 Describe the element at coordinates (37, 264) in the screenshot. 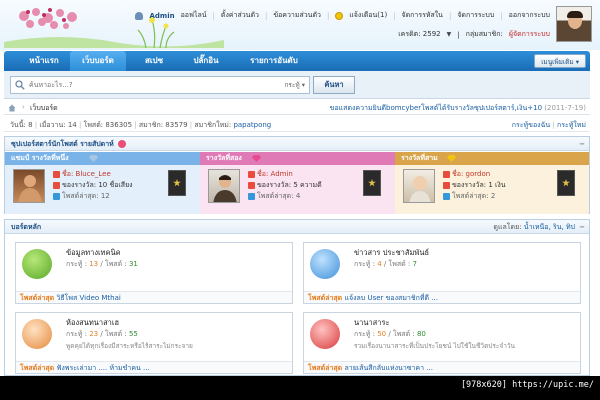

I see `gear-icon` at that location.